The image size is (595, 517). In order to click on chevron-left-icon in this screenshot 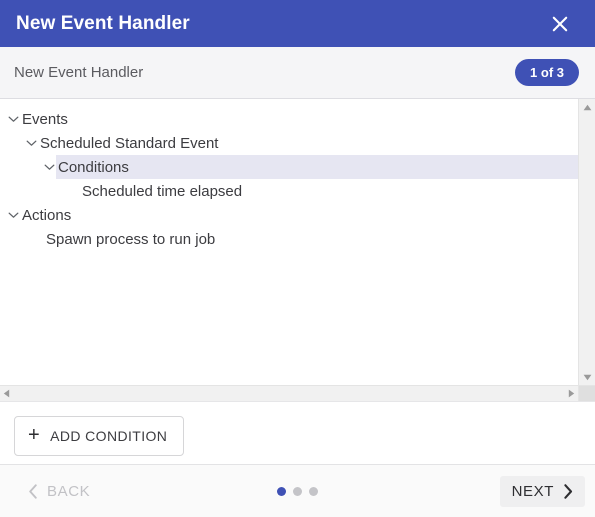, I will do `click(33, 491)`.